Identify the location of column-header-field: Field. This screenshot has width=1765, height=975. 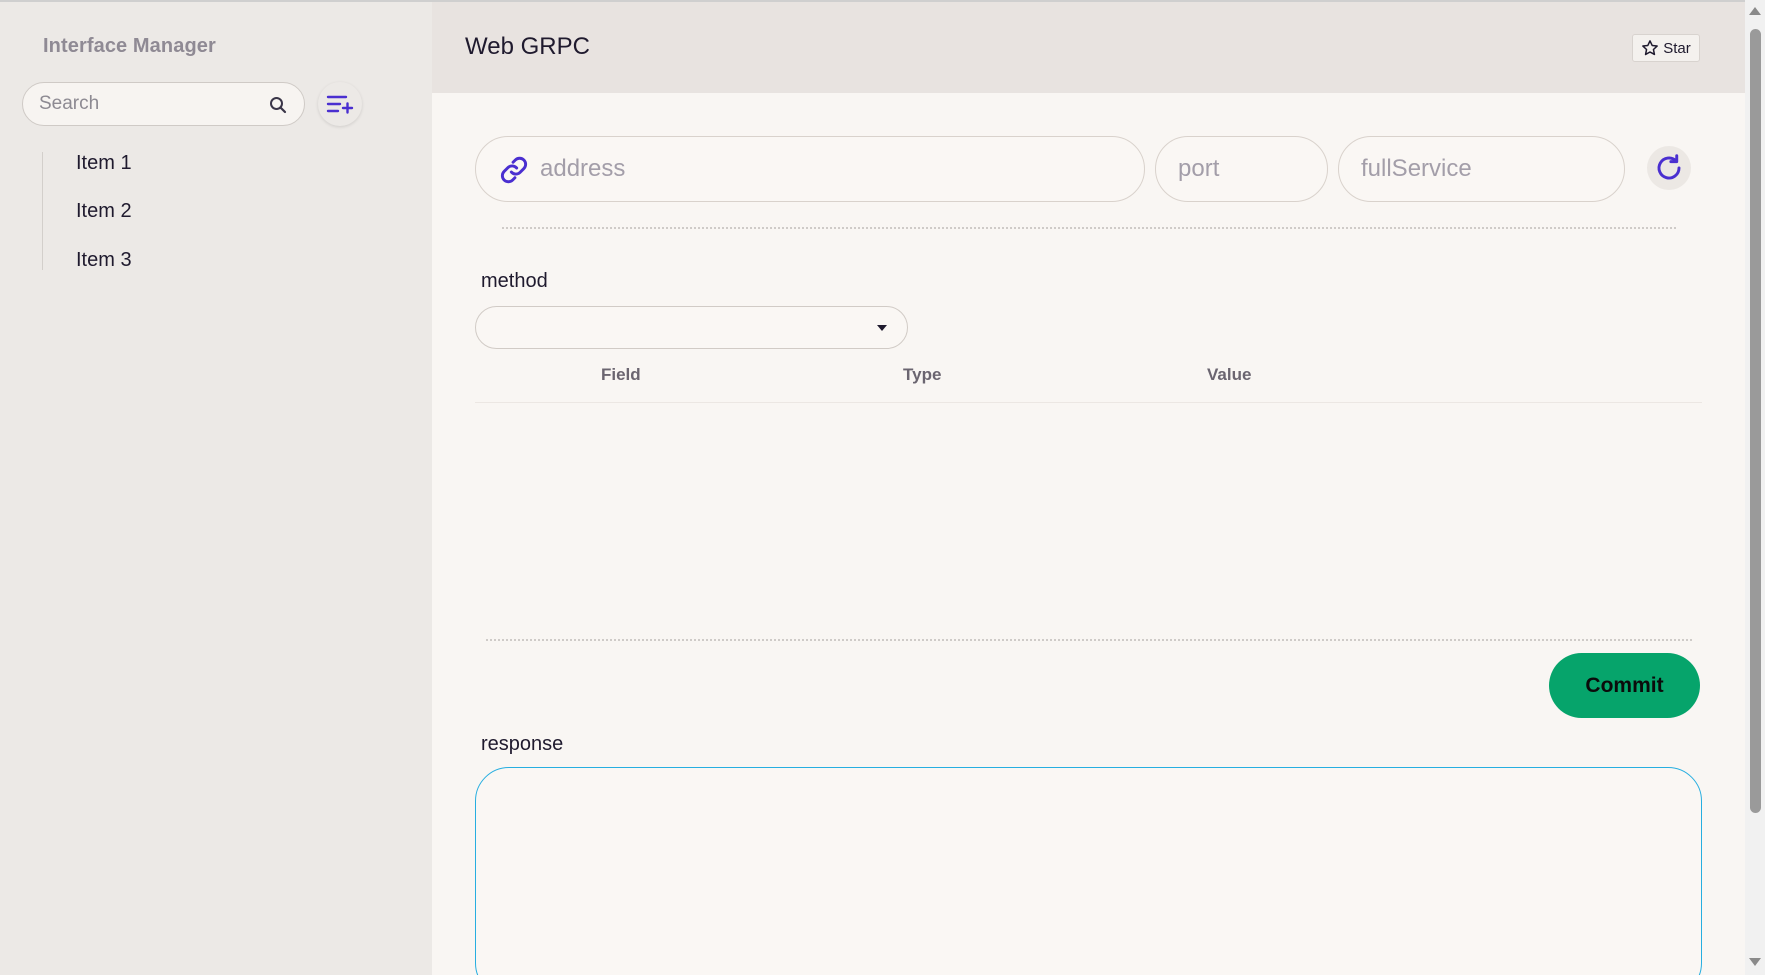
(621, 374).